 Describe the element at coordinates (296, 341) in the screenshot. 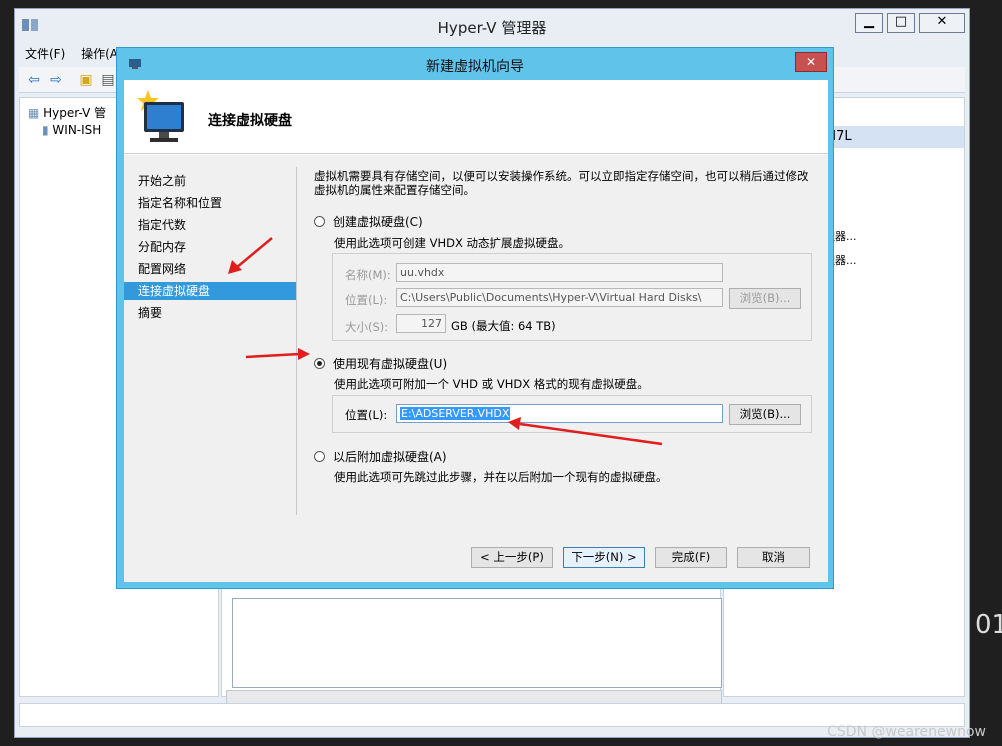

I see `steps-divider` at that location.